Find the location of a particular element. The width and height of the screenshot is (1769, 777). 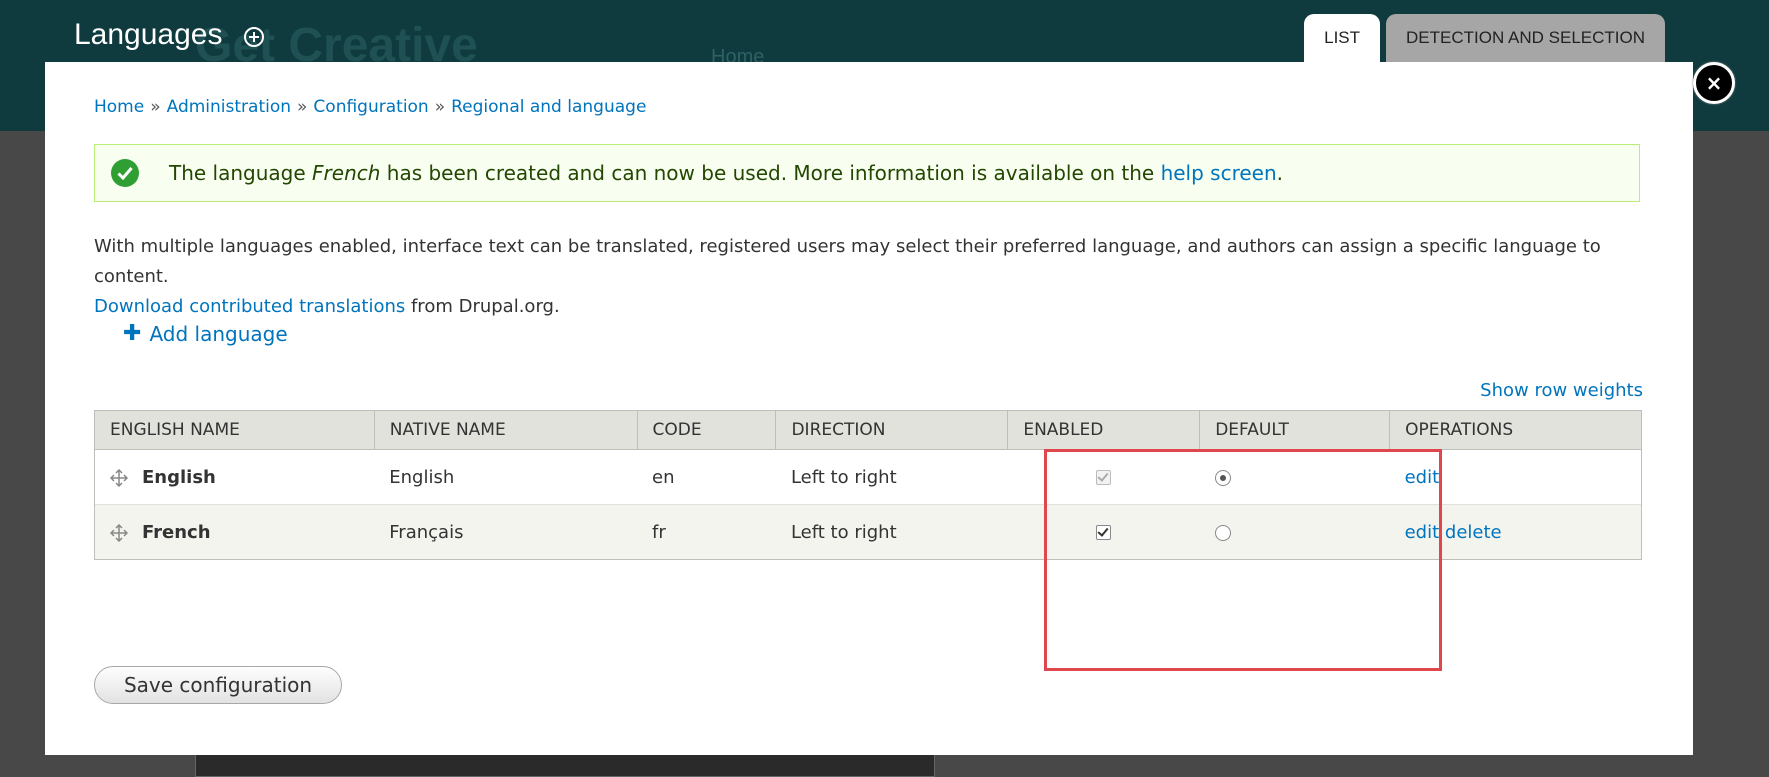

column-header-english-name: ENGLISH NAME is located at coordinates (234, 430).